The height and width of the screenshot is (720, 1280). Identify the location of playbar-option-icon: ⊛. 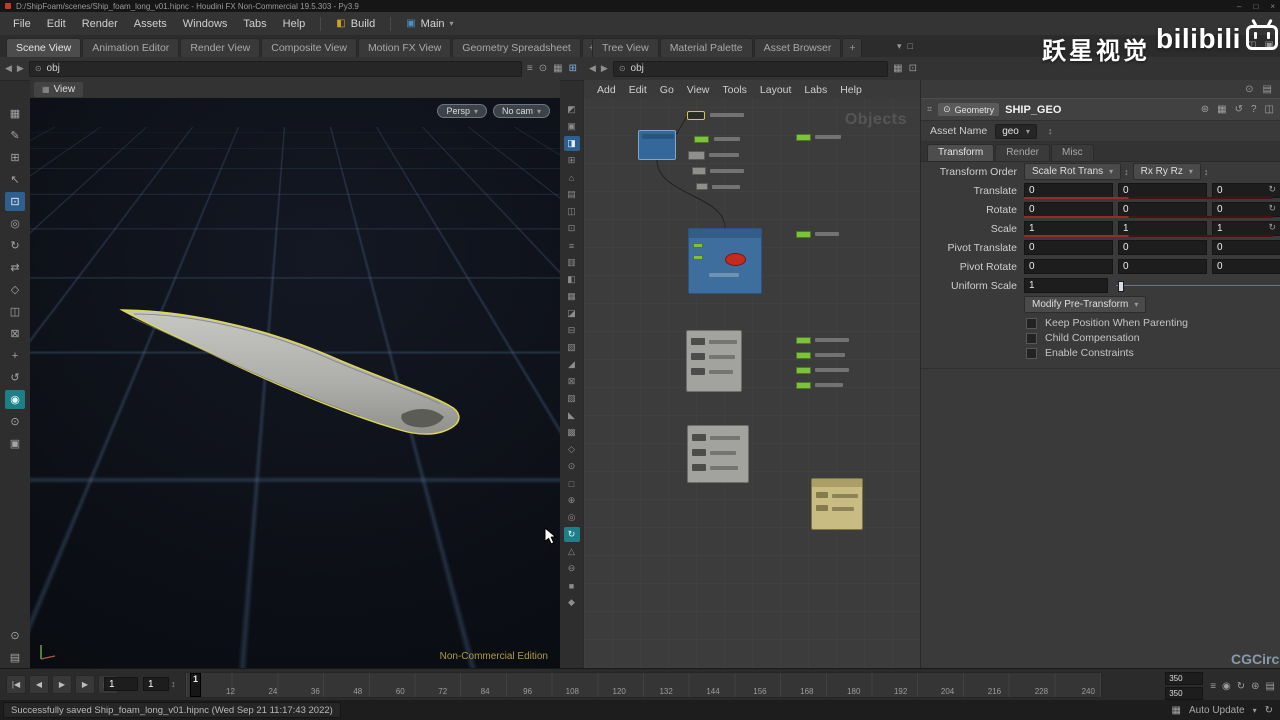
(1255, 686).